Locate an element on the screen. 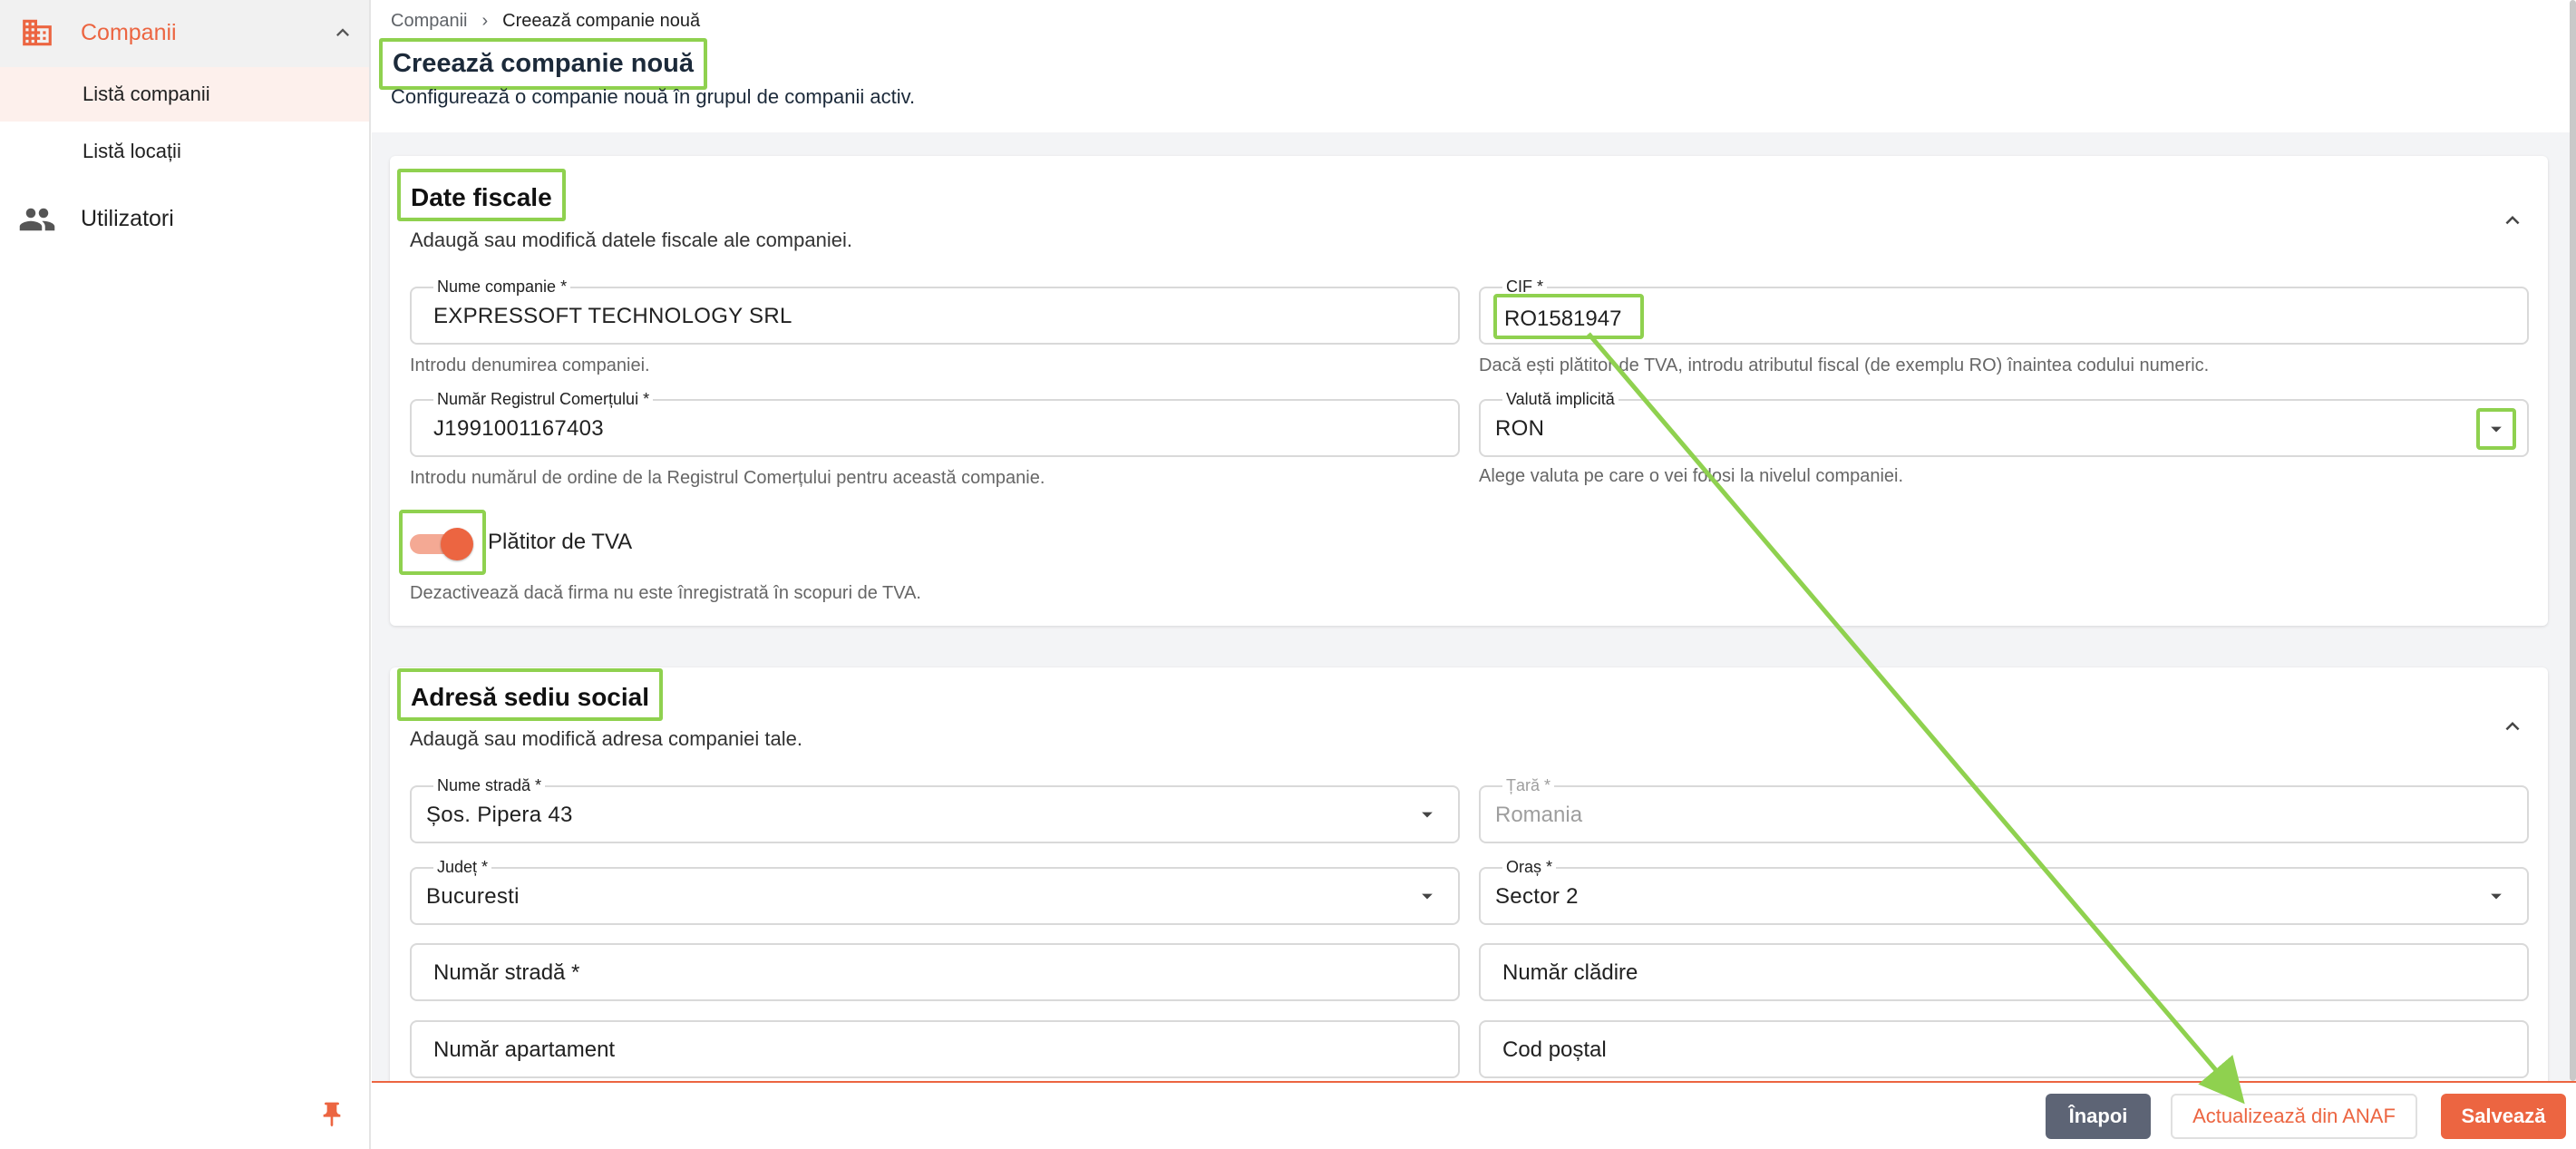 This screenshot has width=2576, height=1149. cif-highlight: RO1581947 is located at coordinates (1568, 316).